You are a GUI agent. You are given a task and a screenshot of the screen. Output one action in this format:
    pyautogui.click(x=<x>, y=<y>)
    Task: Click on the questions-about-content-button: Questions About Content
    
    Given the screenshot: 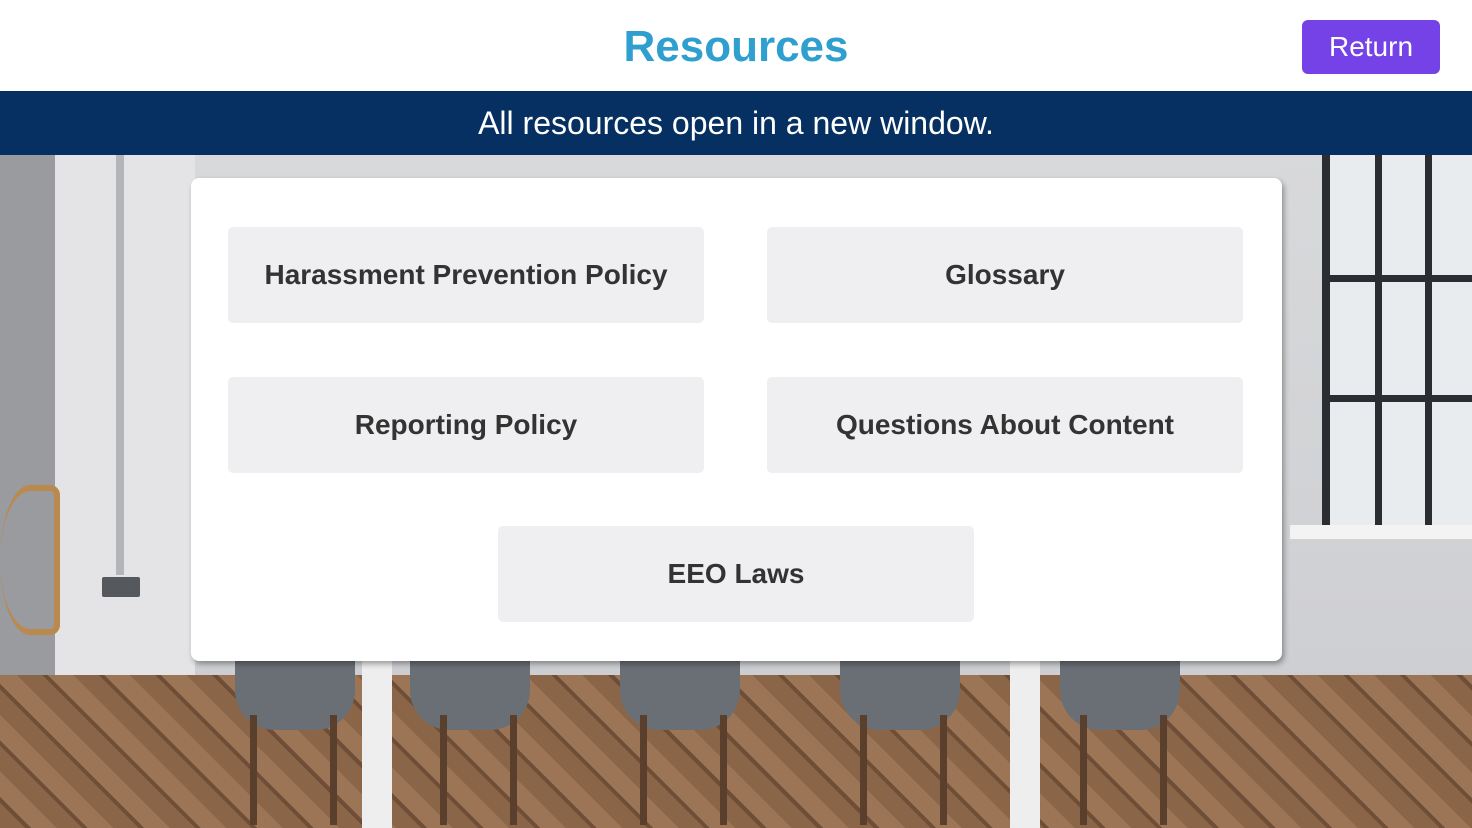 What is the action you would take?
    pyautogui.click(x=1005, y=425)
    